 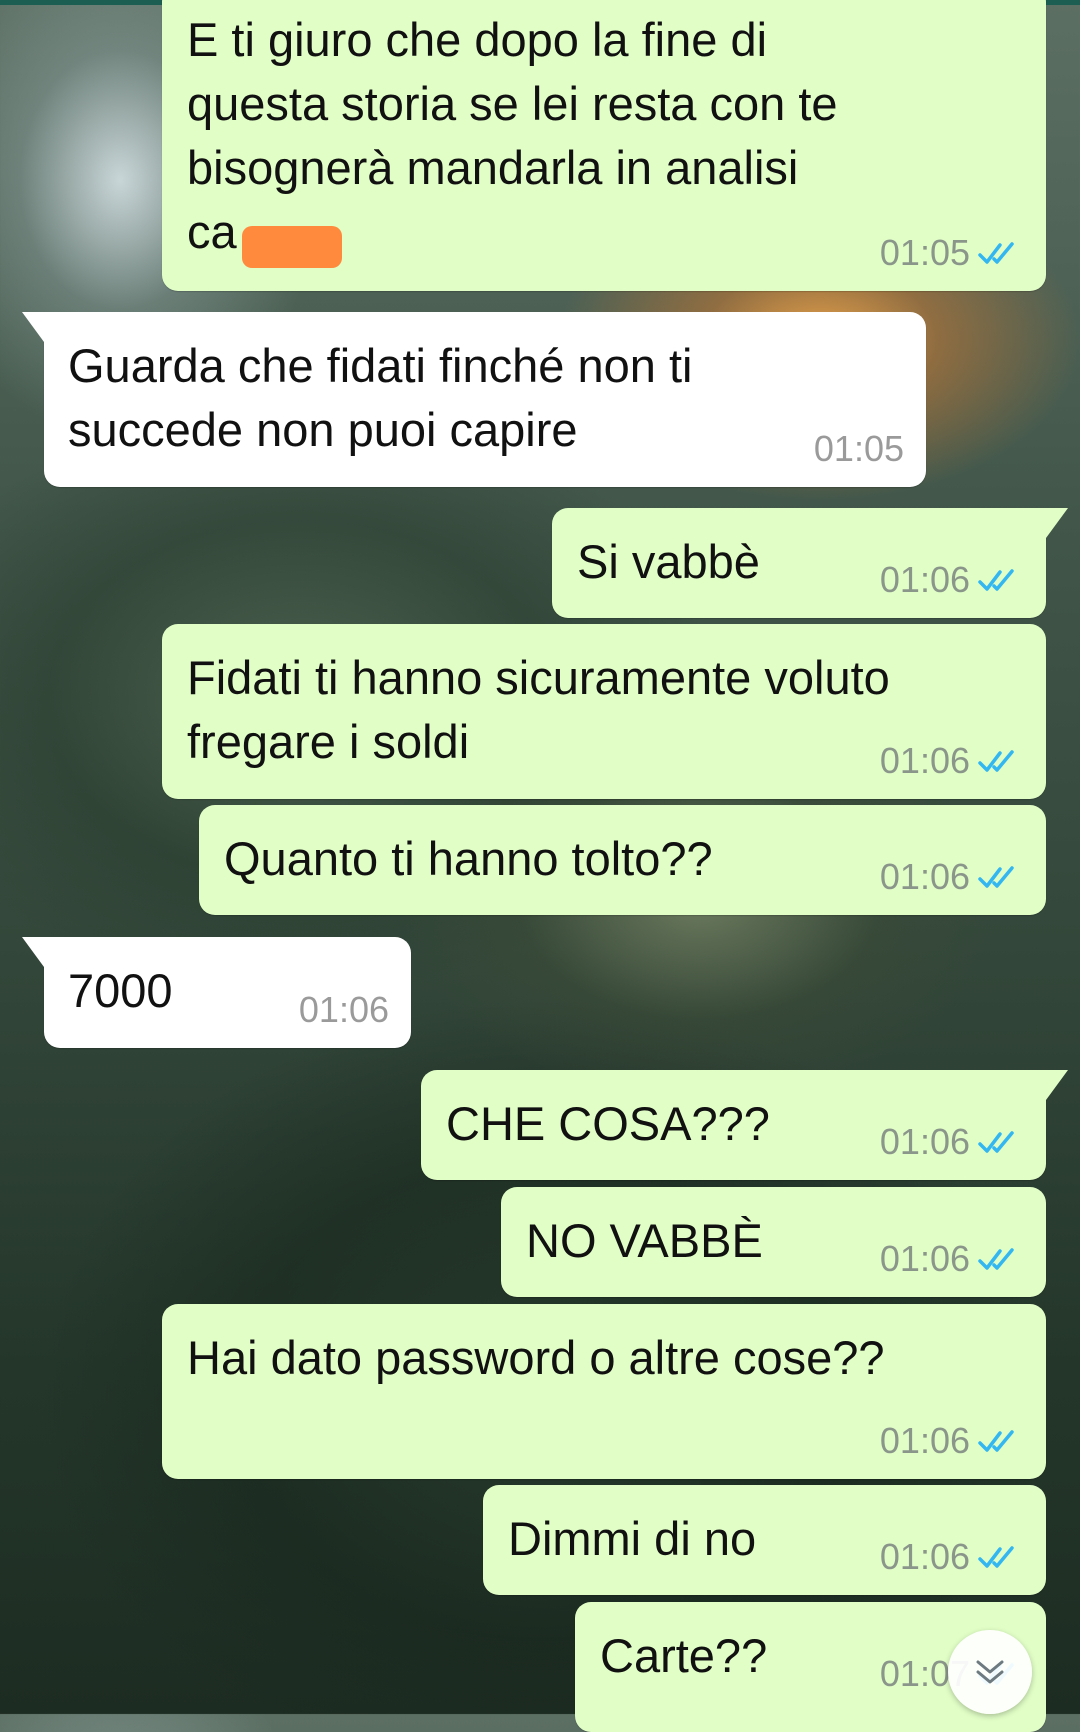 I want to click on message-text: CHE COSA???, so click(x=608, y=1123).